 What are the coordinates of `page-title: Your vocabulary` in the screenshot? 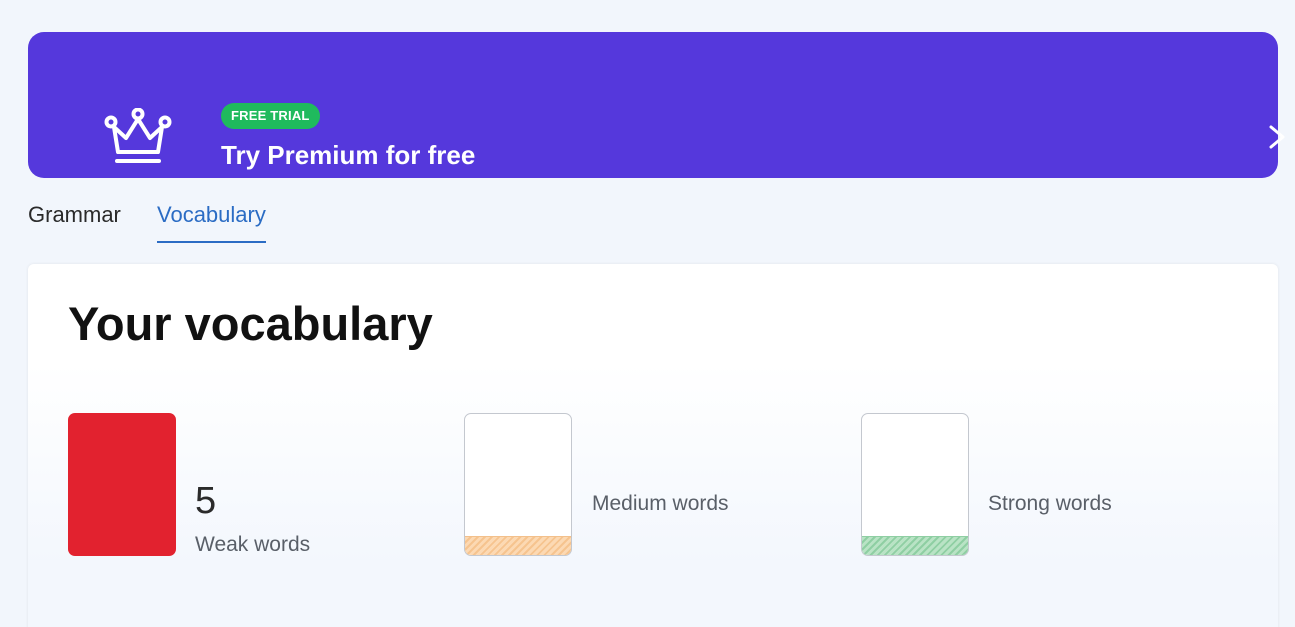 It's located at (250, 323).